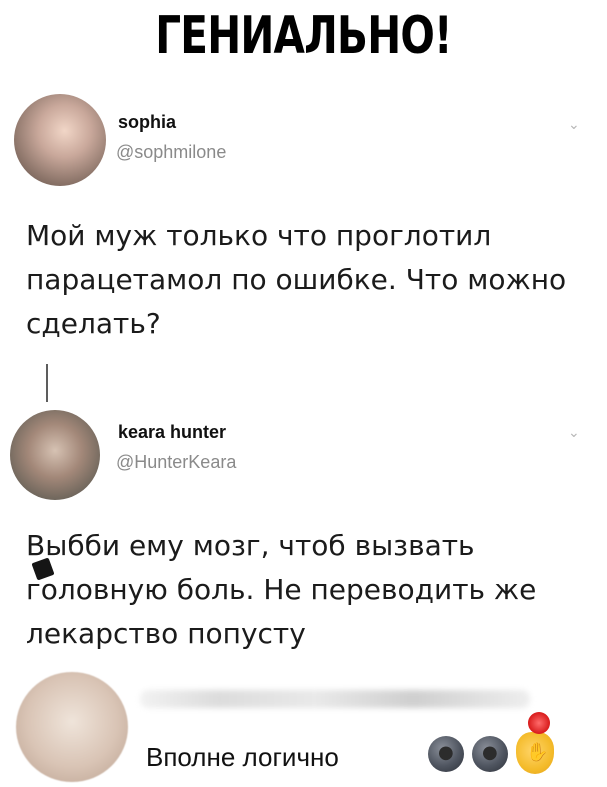 The height and width of the screenshot is (787, 607). Describe the element at coordinates (55, 455) in the screenshot. I see `avatar-keara` at that location.